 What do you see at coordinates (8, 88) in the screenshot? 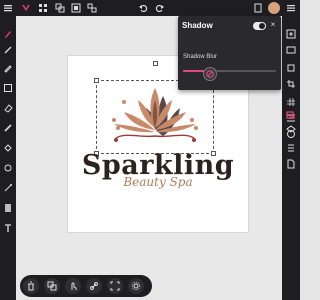
I see `shape-icon` at bounding box center [8, 88].